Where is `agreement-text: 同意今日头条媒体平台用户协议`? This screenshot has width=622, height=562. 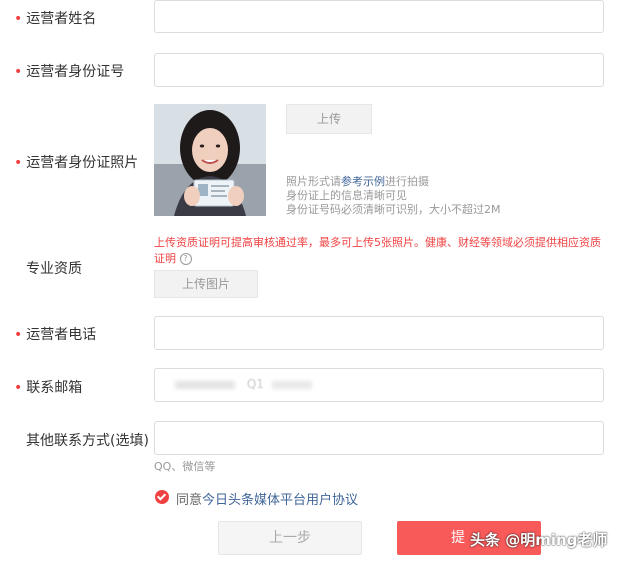 agreement-text: 同意今日头条媒体平台用户协议 is located at coordinates (267, 498).